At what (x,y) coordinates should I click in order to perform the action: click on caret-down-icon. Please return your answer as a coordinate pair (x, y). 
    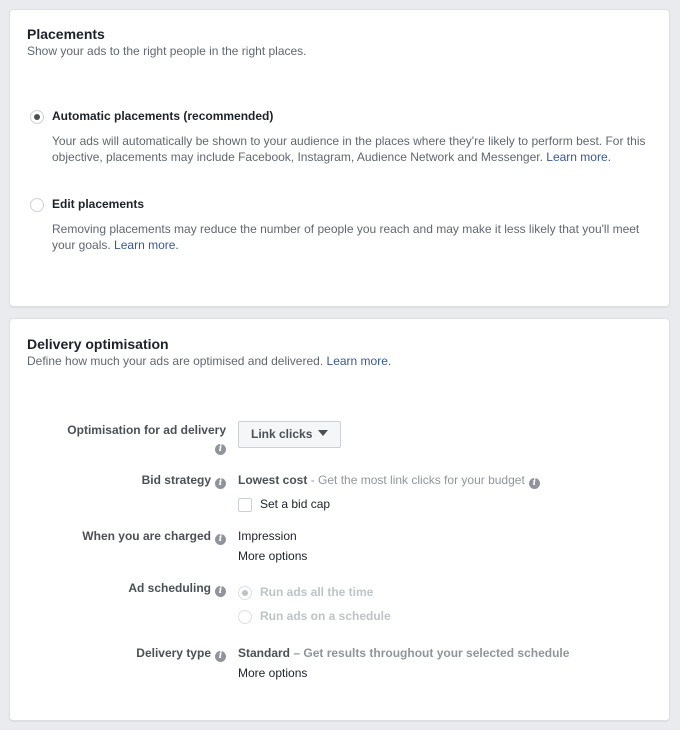
    Looking at the image, I should click on (323, 433).